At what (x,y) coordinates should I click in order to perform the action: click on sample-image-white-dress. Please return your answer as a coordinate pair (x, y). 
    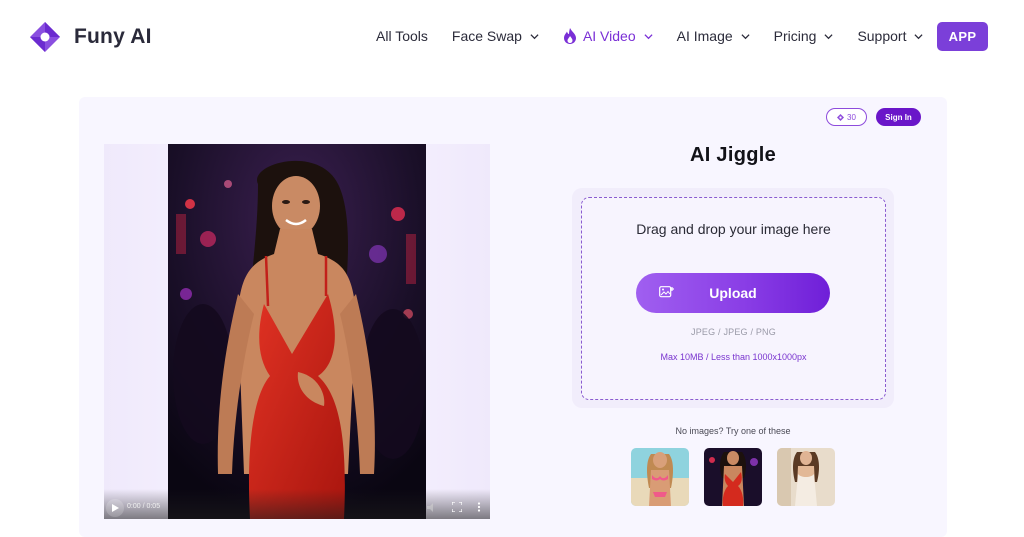
    Looking at the image, I should click on (806, 477).